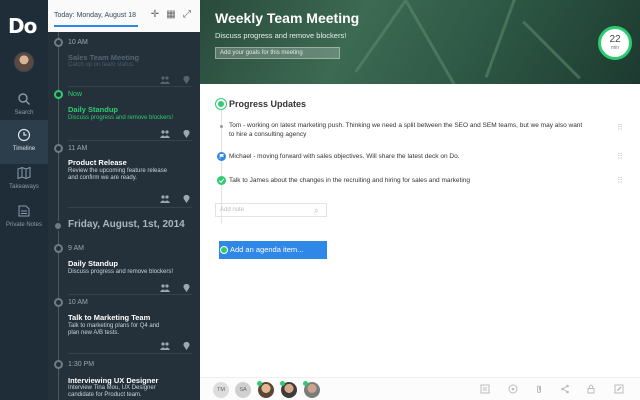  What do you see at coordinates (280, 35) in the screenshot?
I see `meeting-subtitle: Discuss progress and remove blockers!` at bounding box center [280, 35].